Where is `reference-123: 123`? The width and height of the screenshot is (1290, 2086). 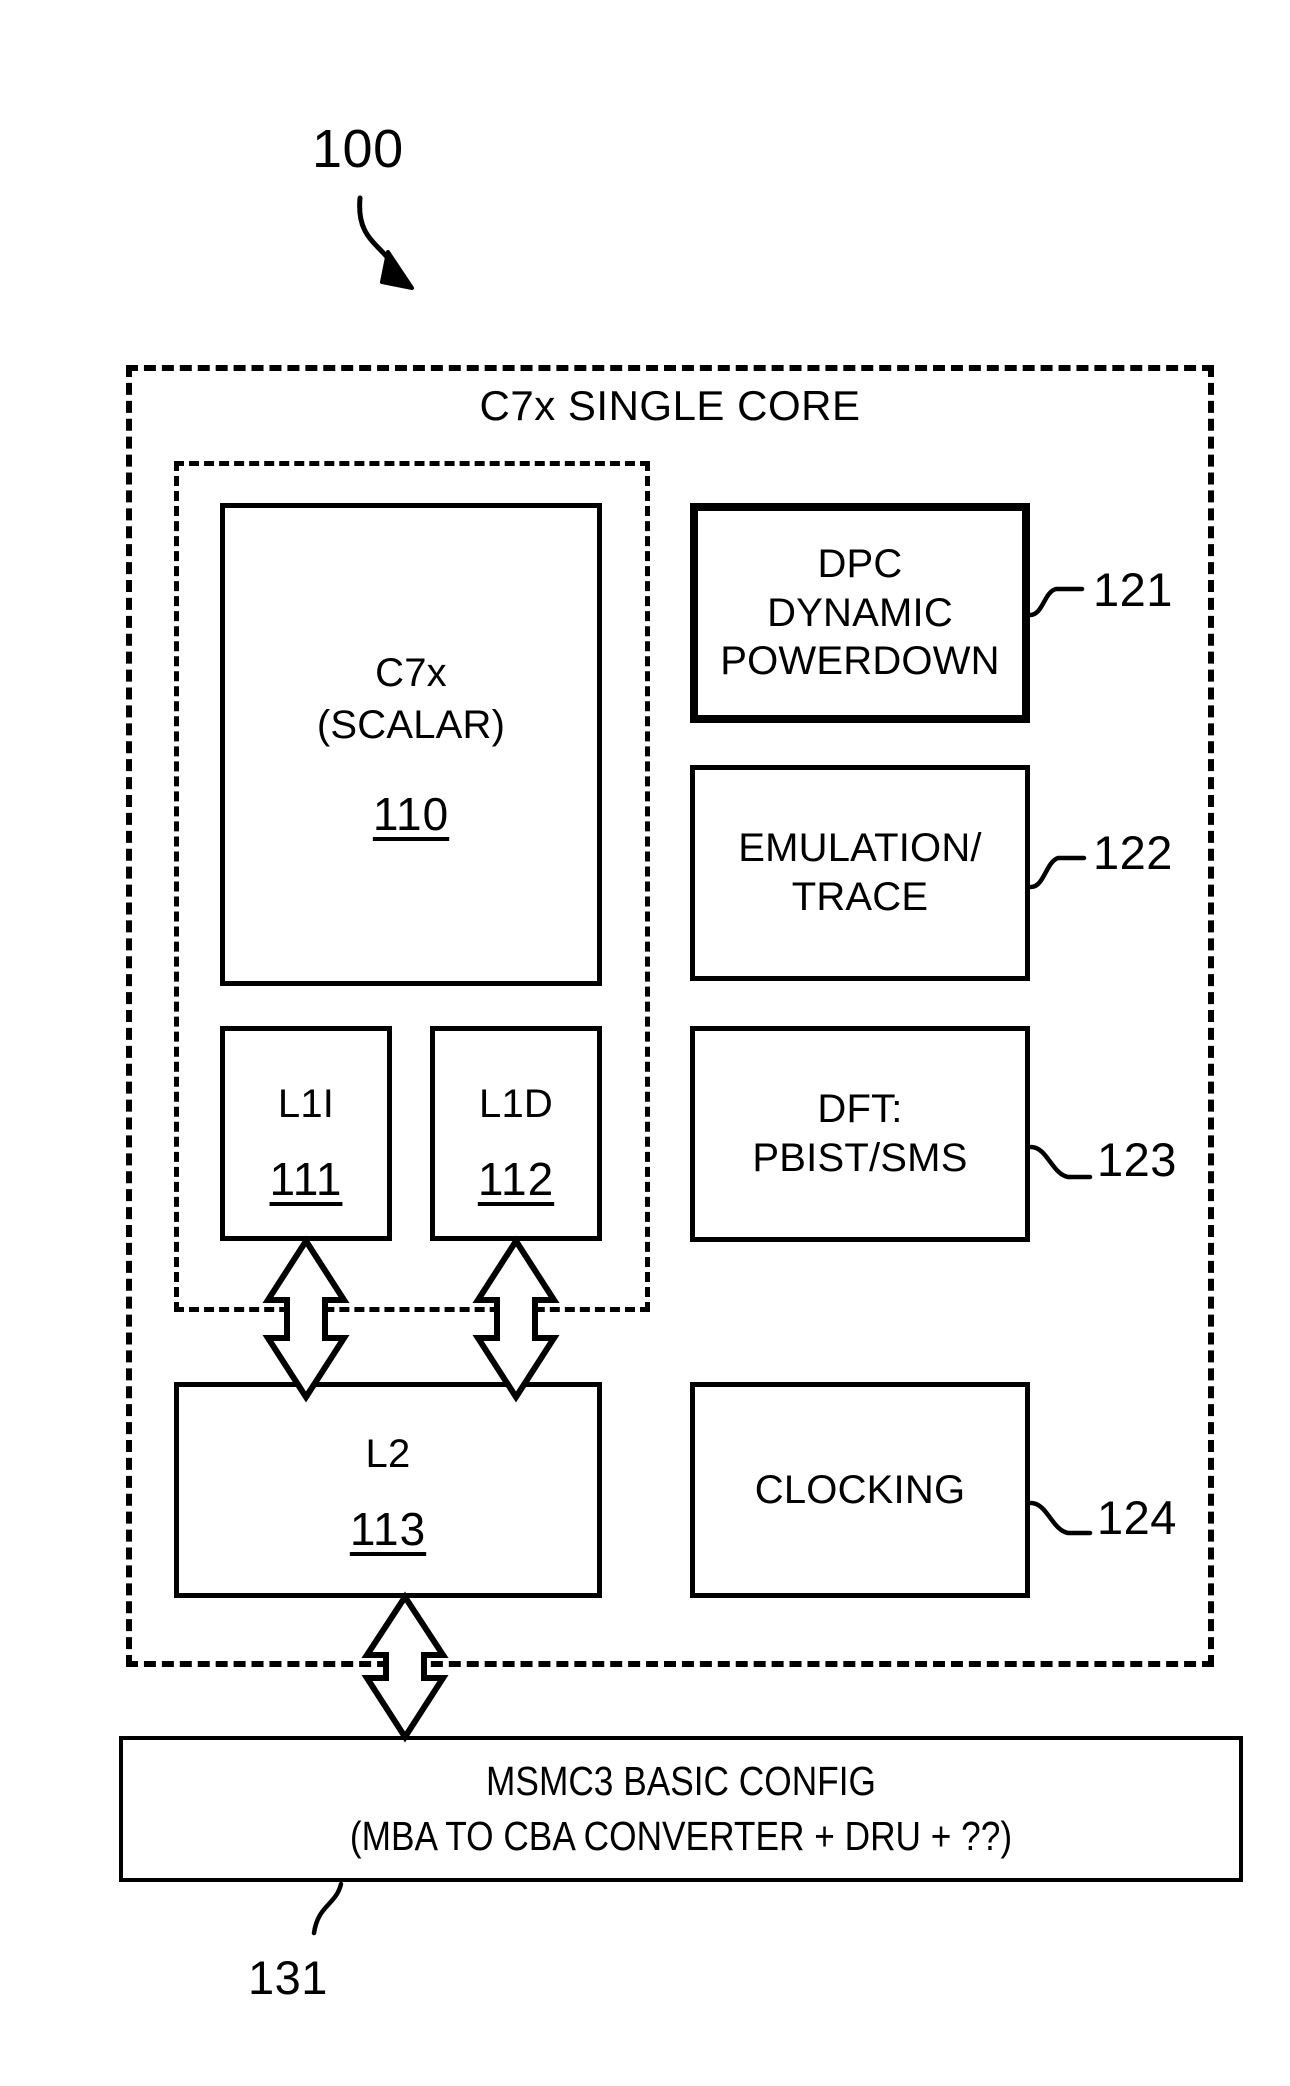 reference-123: 123 is located at coordinates (1137, 1159).